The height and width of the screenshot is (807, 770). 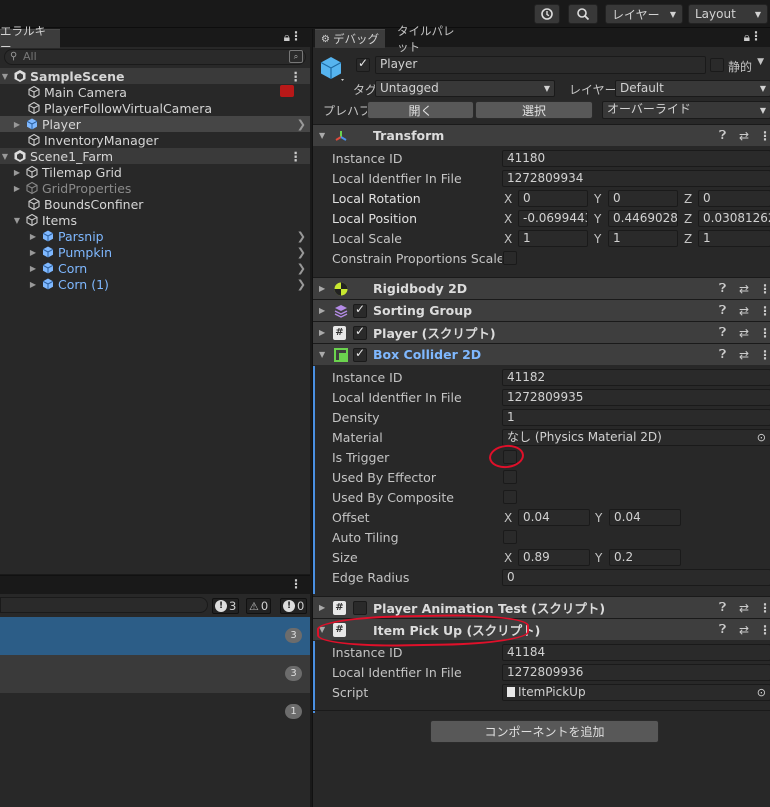 What do you see at coordinates (692, 88) in the screenshot?
I see `layer-dropdown: Default ▼` at bounding box center [692, 88].